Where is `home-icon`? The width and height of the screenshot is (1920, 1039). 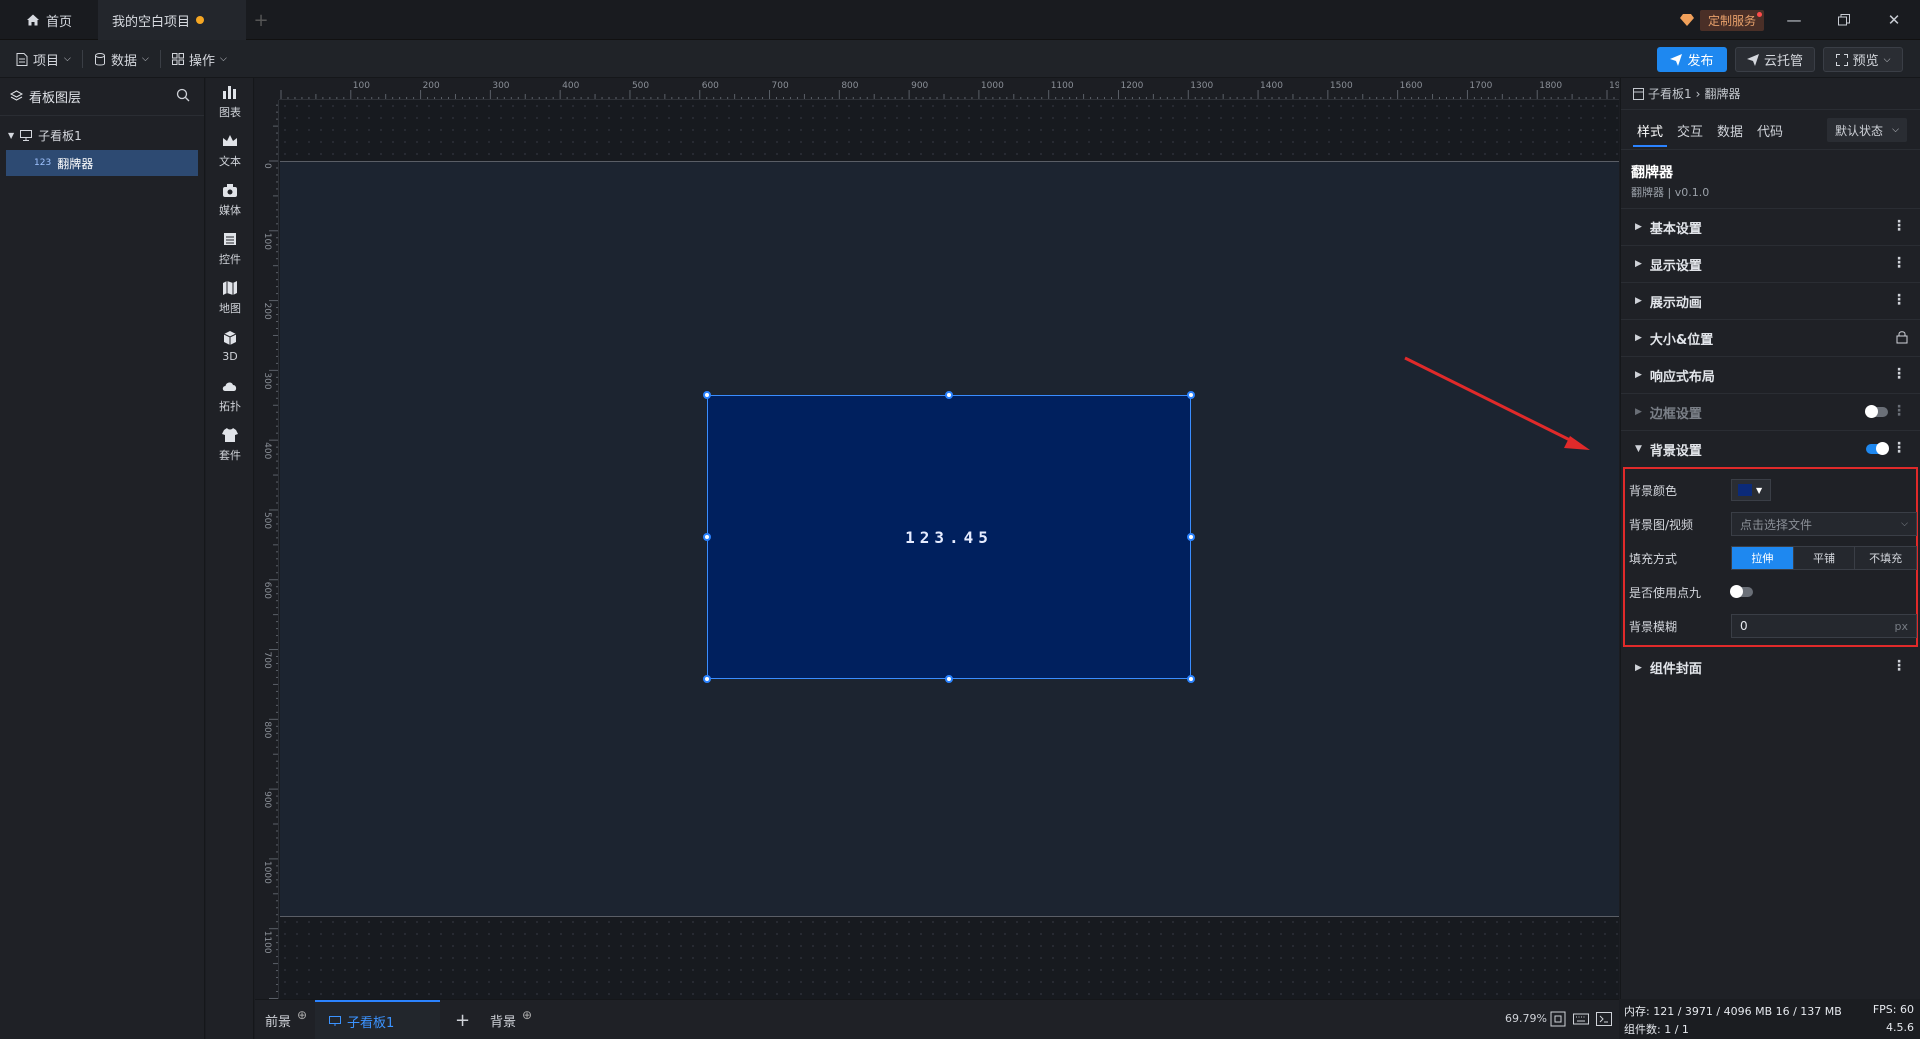
home-icon is located at coordinates (33, 20).